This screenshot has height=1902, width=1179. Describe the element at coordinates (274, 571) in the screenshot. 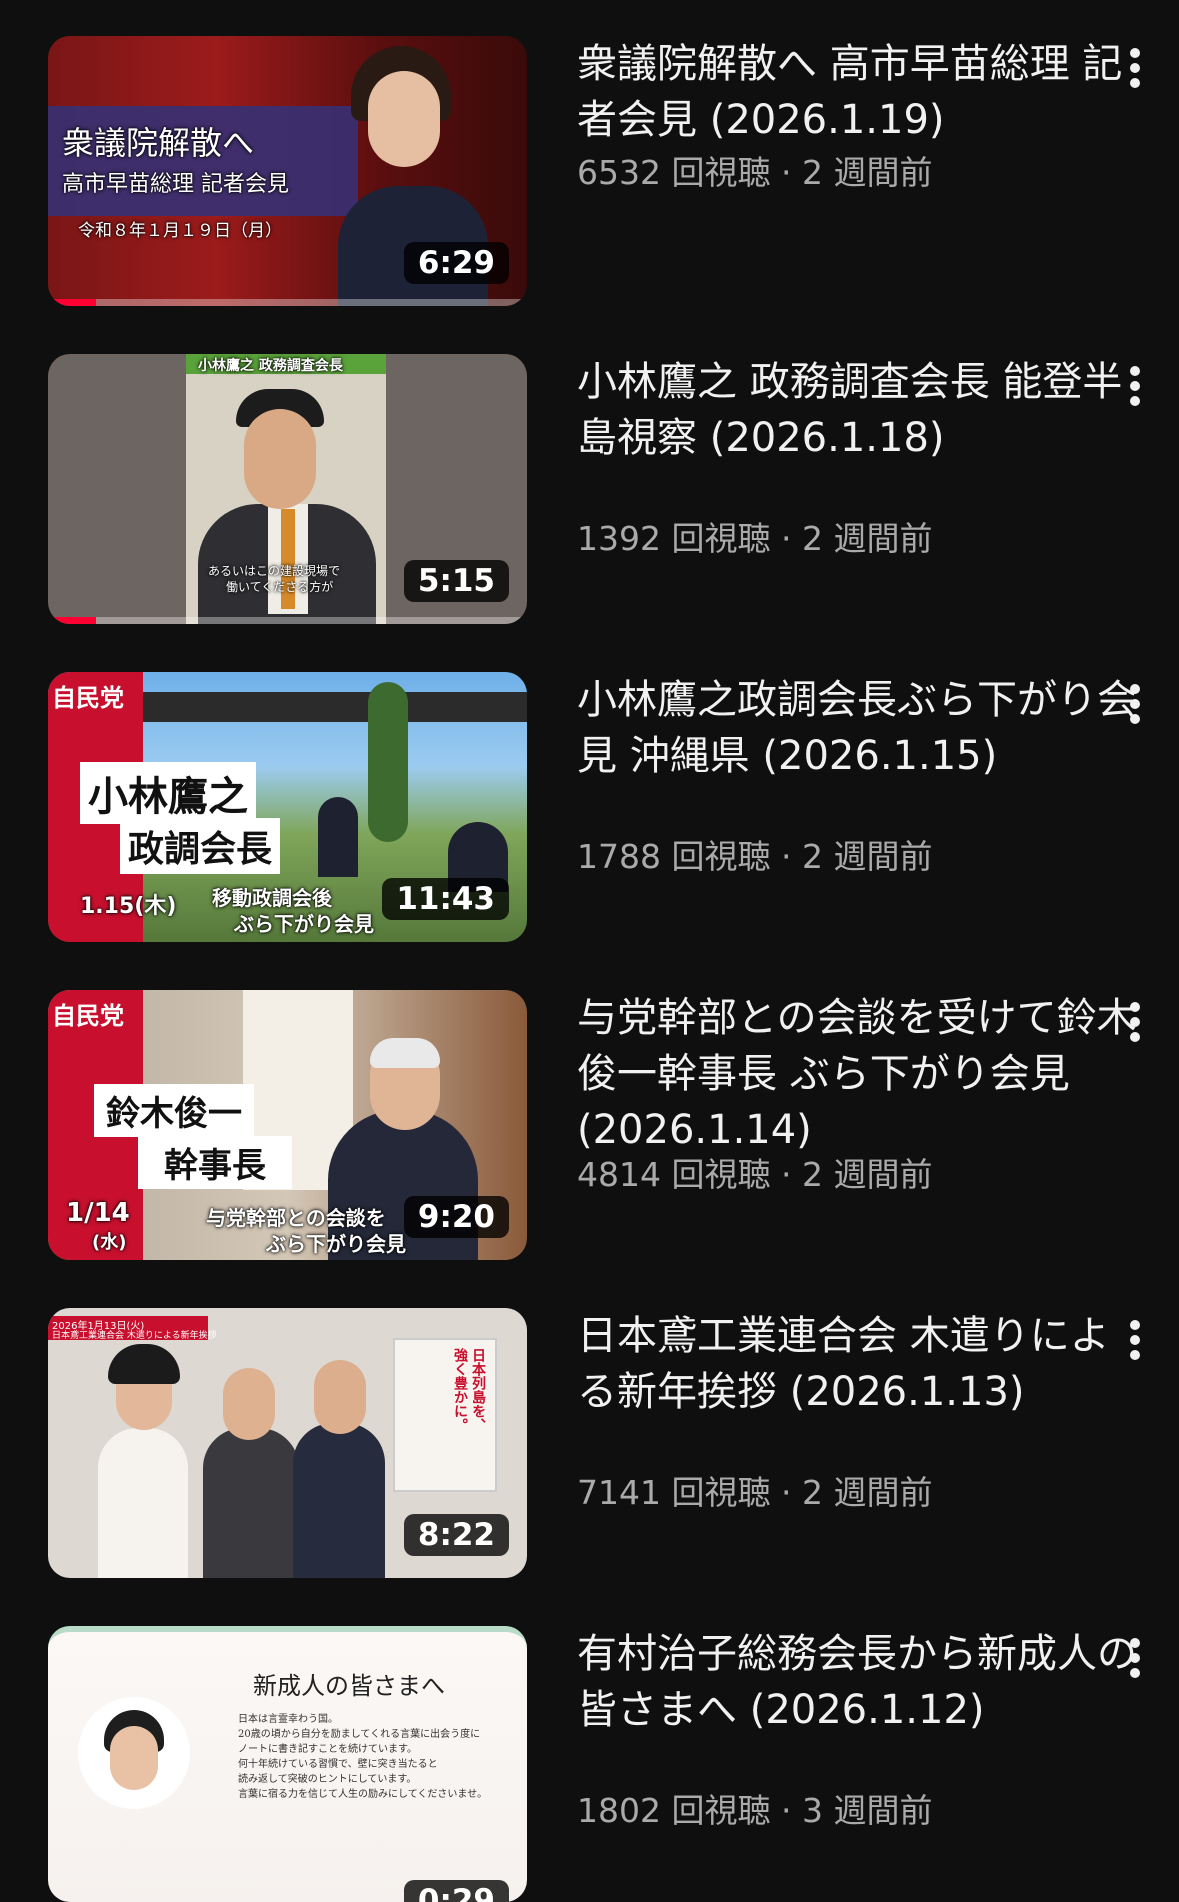

I see `thumb-subtitle: あるいはこの建設現場で` at that location.